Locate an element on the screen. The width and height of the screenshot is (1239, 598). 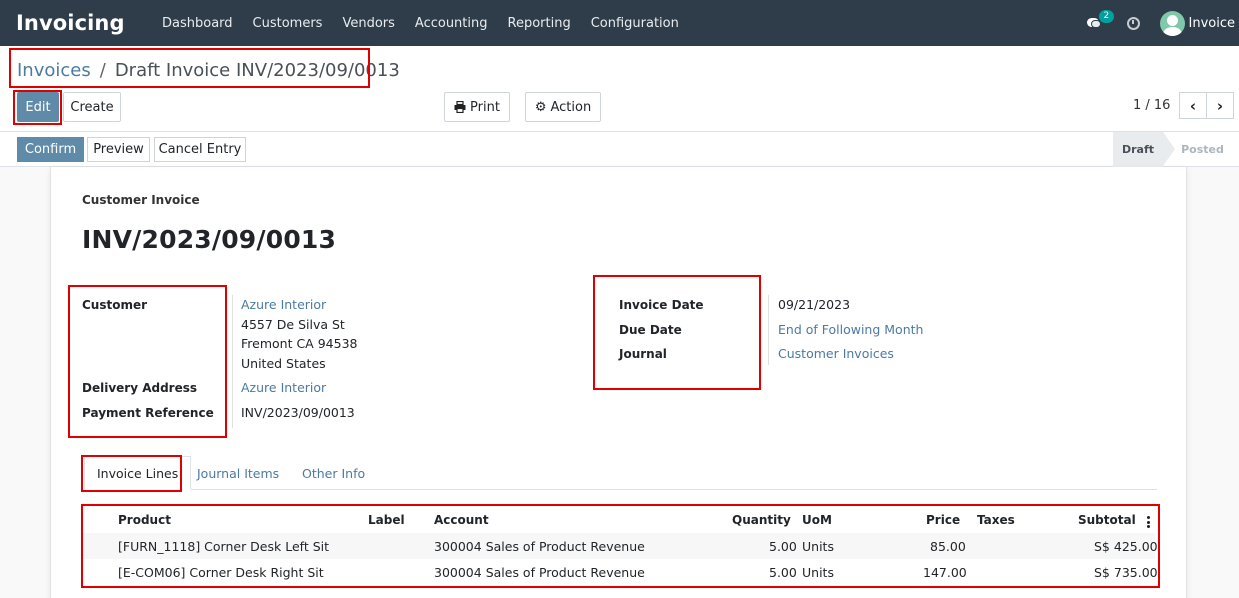
field-separator-left is located at coordinates (232, 361).